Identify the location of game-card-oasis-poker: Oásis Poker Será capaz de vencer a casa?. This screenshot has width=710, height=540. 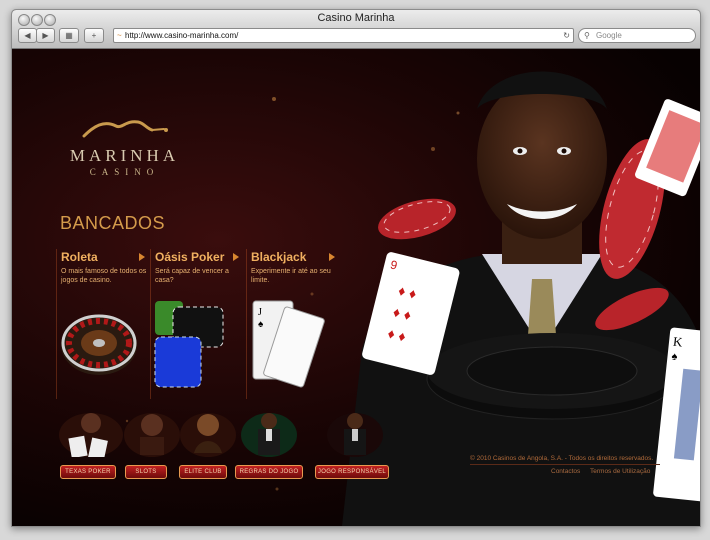
(196, 324).